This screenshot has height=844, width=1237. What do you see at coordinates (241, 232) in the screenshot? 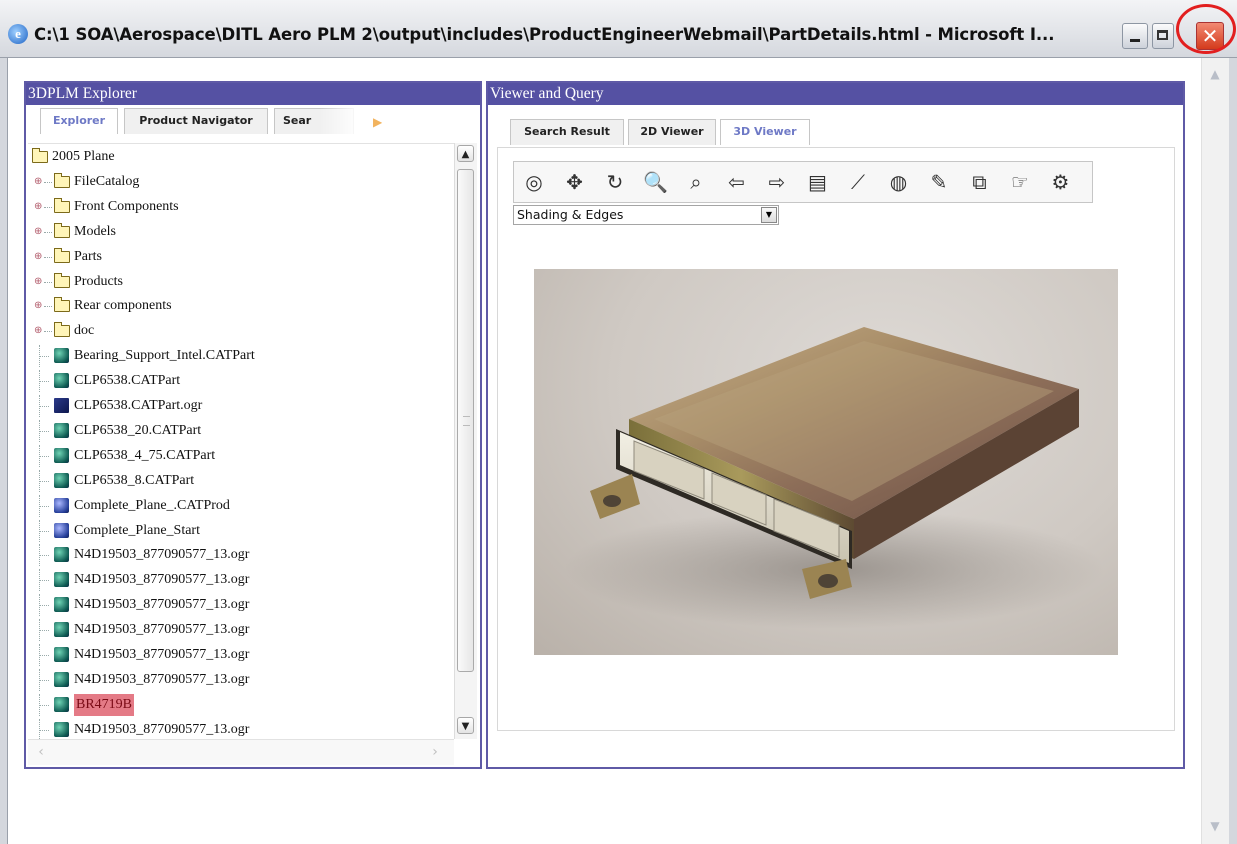
I see `tree-item: ⊕ Models` at bounding box center [241, 232].